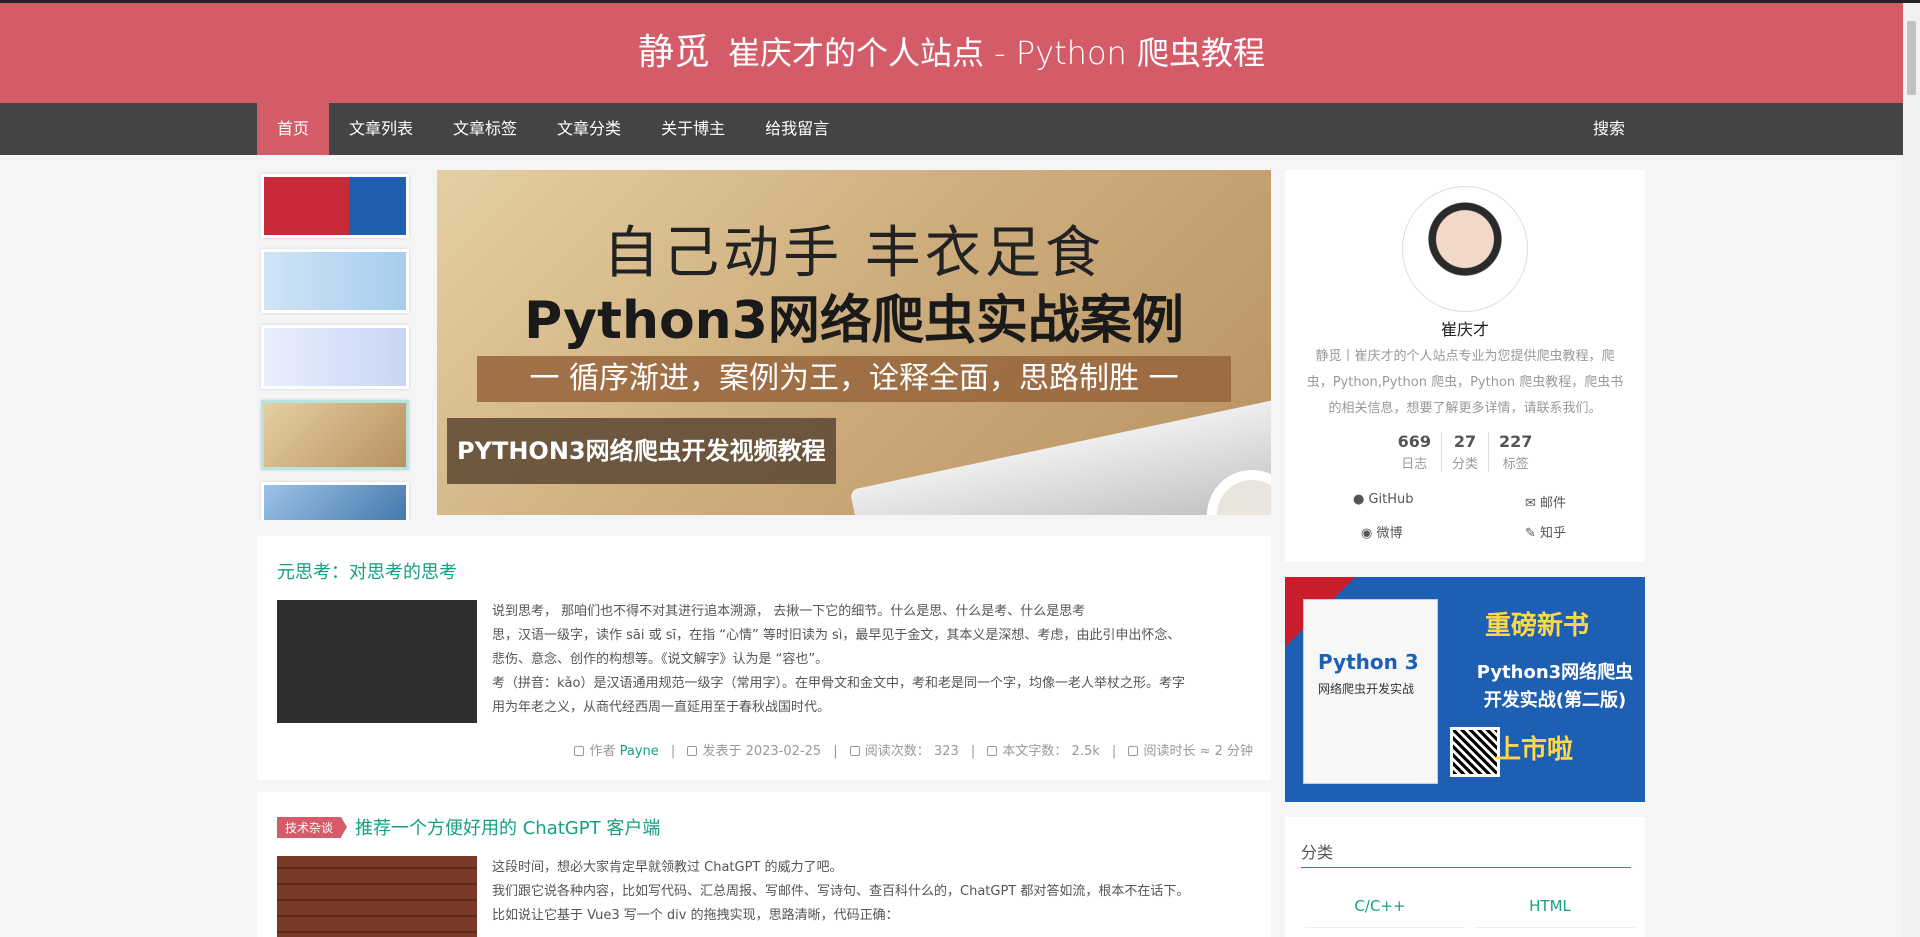 This screenshot has height=937, width=1920. I want to click on nav-home: 首页, so click(293, 129).